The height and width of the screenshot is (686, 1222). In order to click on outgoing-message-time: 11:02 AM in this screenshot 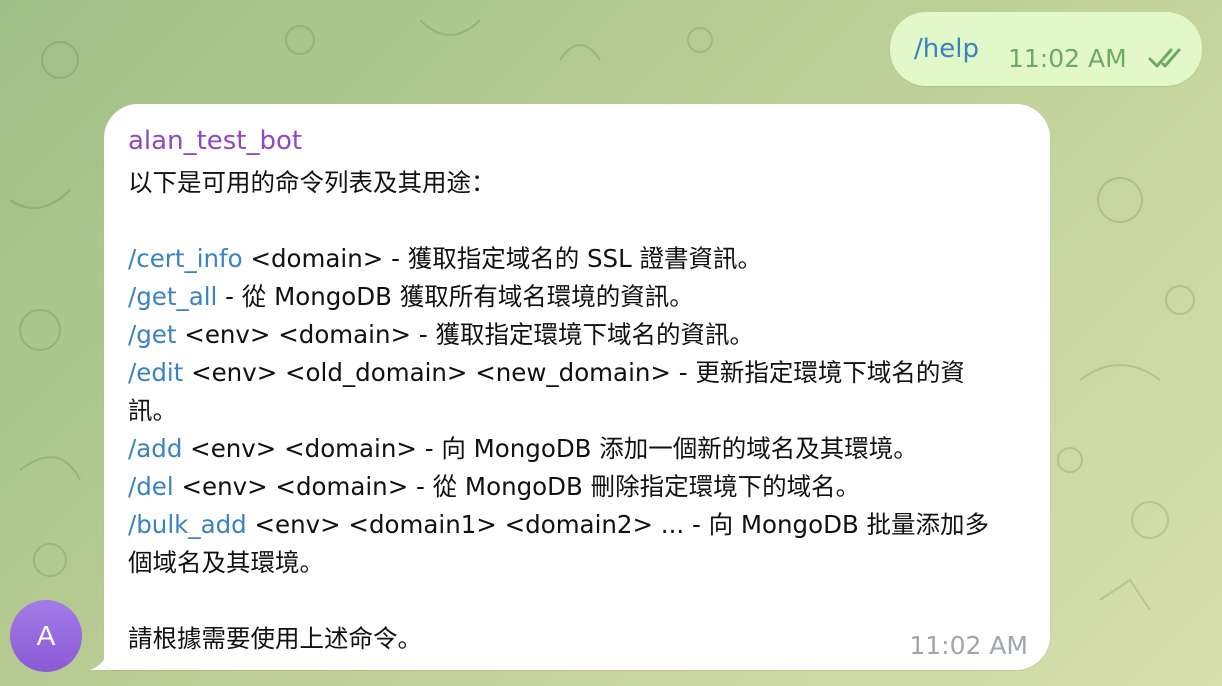, I will do `click(1067, 58)`.